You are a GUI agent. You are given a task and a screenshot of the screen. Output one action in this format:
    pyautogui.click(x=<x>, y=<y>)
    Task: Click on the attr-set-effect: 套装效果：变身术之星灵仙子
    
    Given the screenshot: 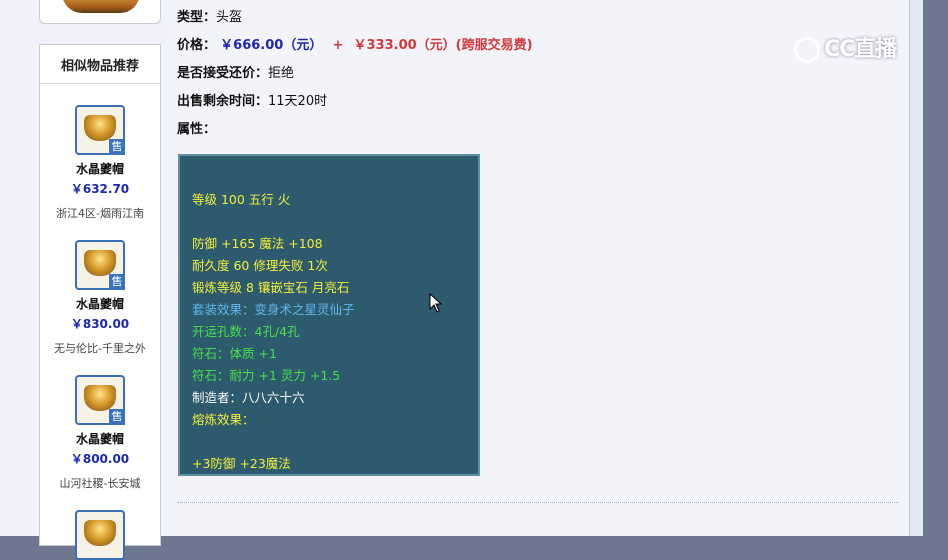 What is the action you would take?
    pyautogui.click(x=273, y=309)
    